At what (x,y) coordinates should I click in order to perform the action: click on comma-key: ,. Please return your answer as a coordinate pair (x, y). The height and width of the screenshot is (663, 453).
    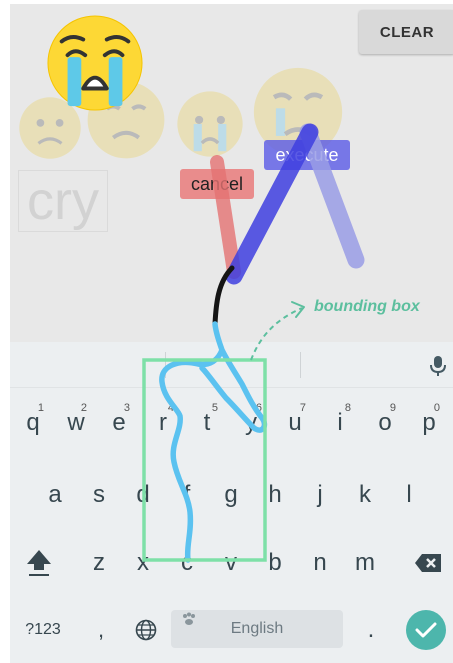
    Looking at the image, I should click on (101, 630).